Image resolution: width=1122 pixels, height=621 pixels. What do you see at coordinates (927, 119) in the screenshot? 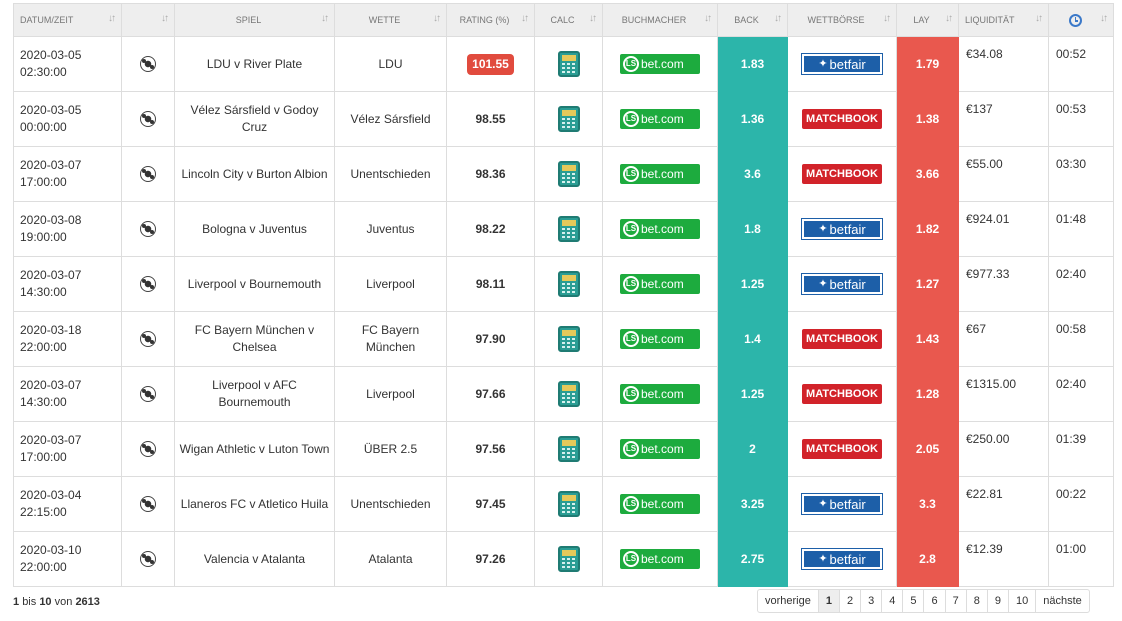
I see `lay-odds-cell: 1.38` at bounding box center [927, 119].